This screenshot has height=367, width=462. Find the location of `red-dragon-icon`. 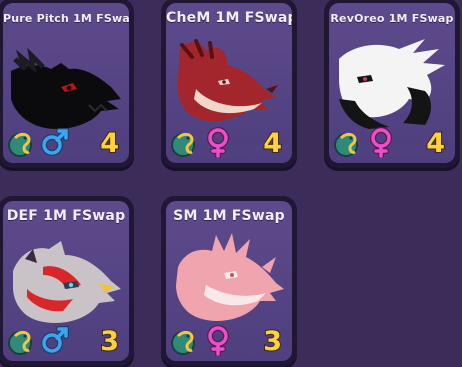

red-dragon-icon is located at coordinates (227, 80).